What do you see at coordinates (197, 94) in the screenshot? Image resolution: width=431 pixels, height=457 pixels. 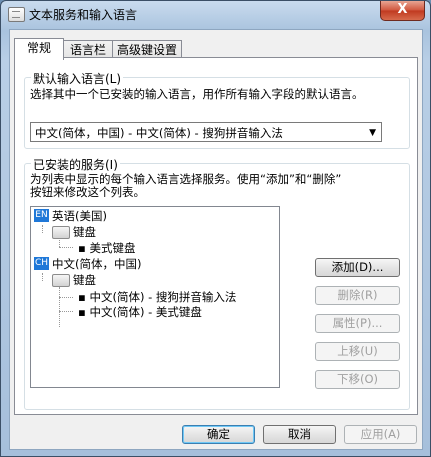 I see `default-language-description: 选择其中一个已安装的输入语言，用作所有输入字段的默认语言。` at bounding box center [197, 94].